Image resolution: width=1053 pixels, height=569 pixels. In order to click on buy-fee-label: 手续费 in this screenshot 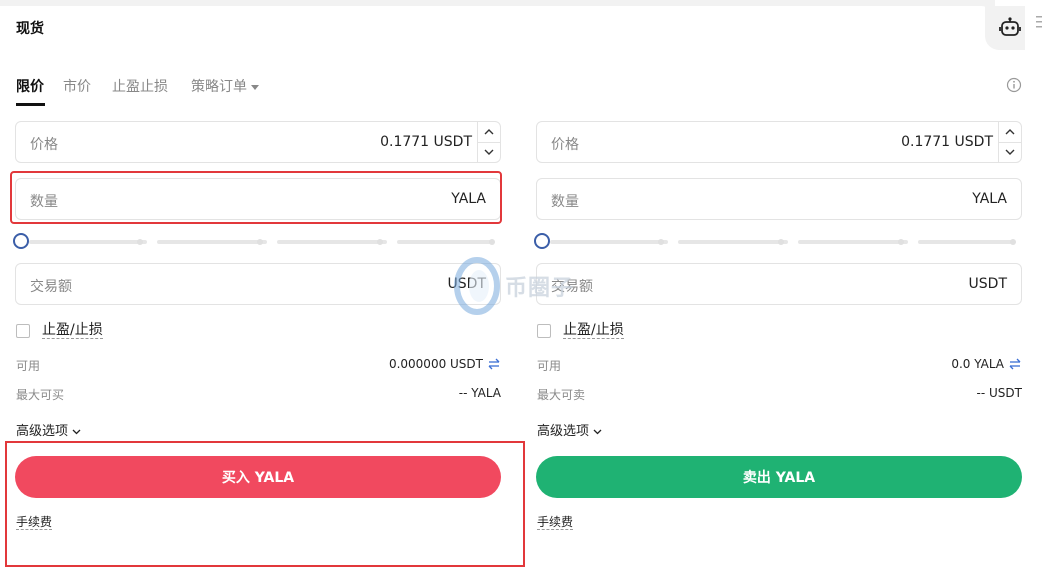, I will do `click(34, 522)`.